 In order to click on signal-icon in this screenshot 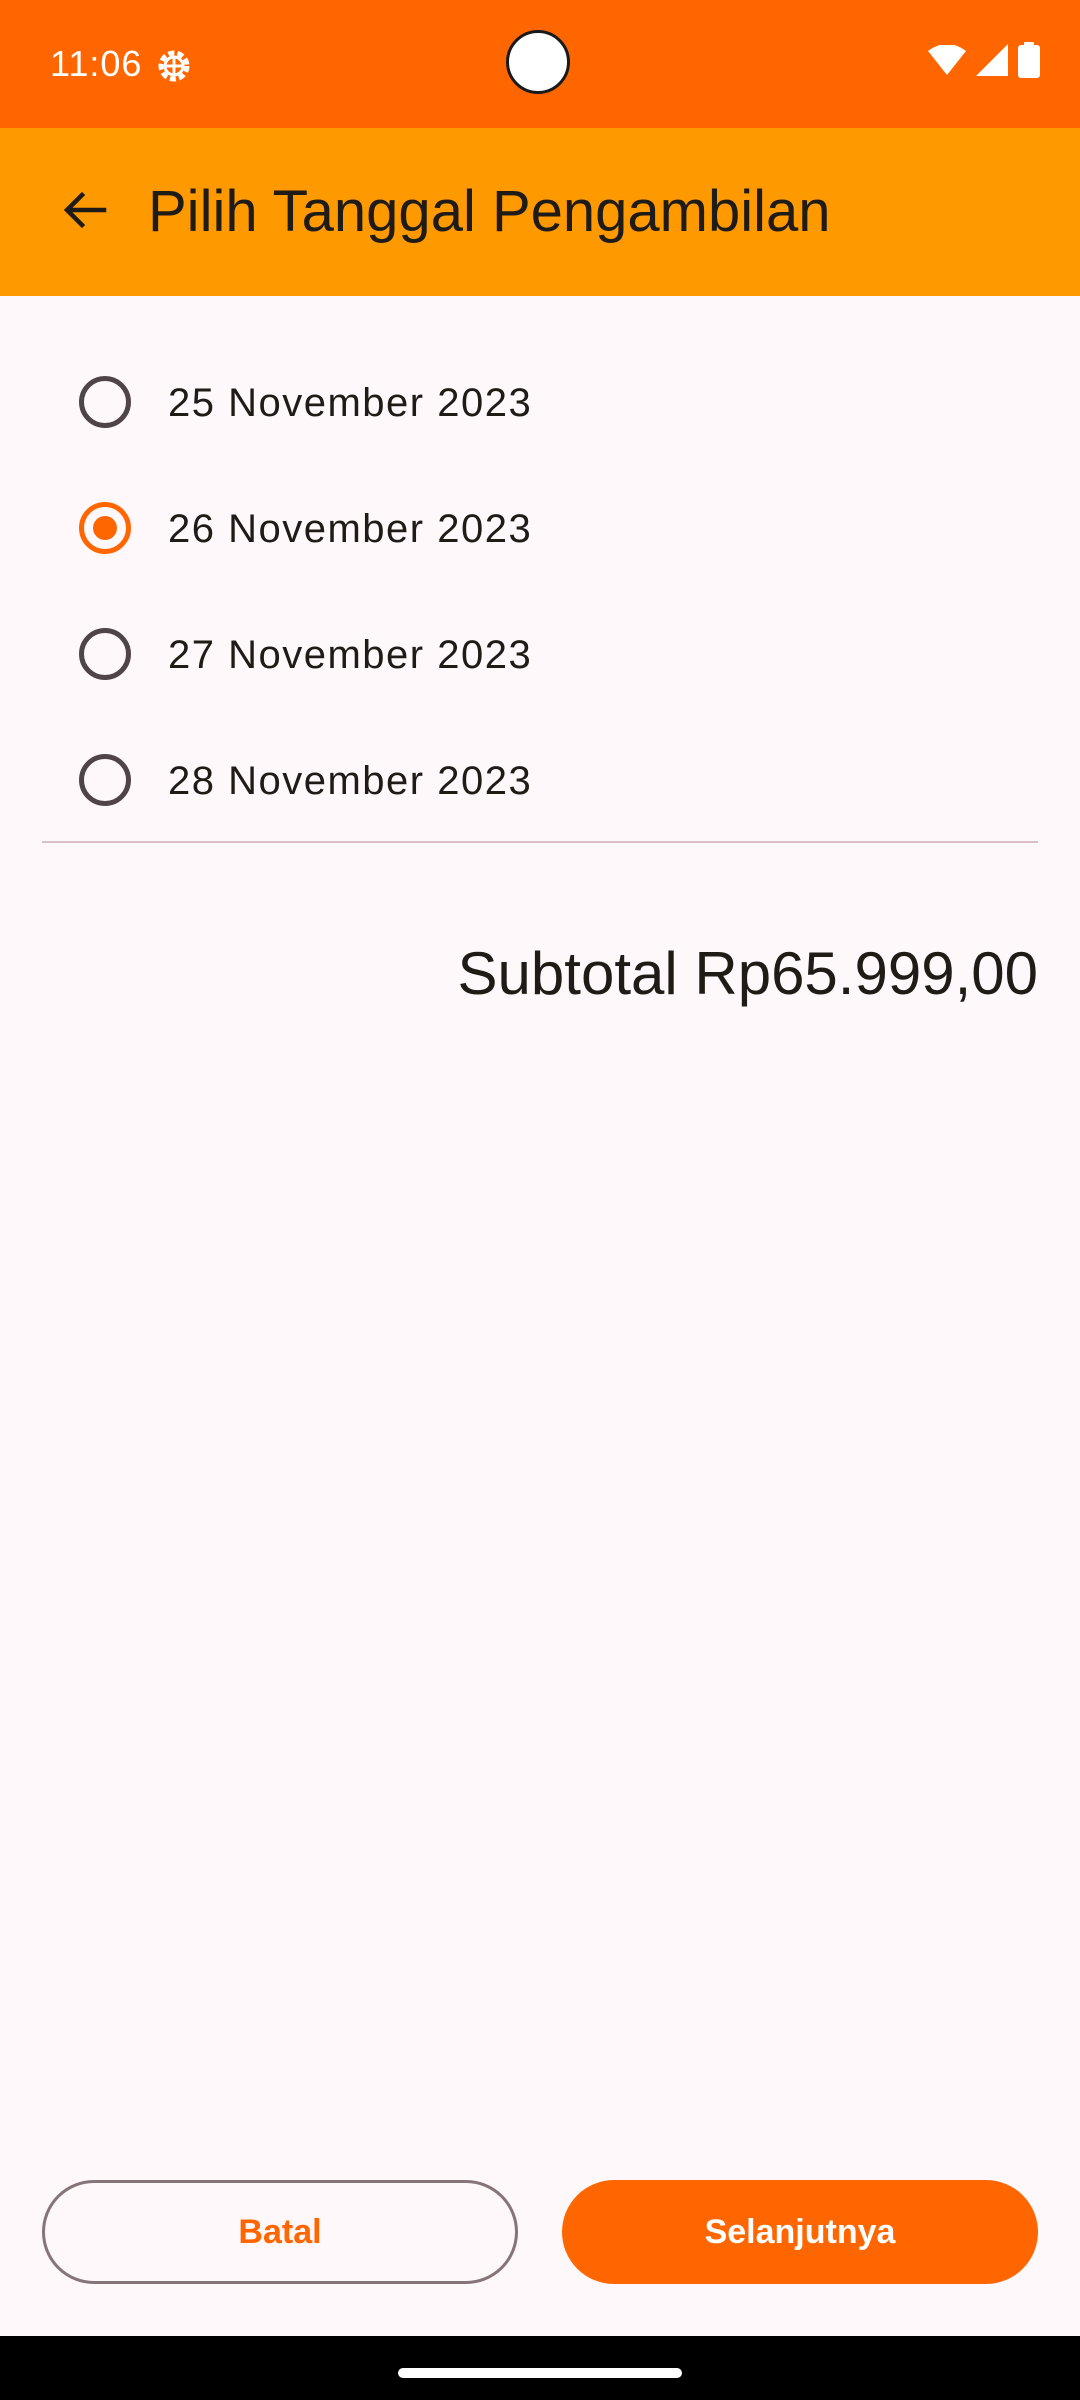, I will do `click(992, 62)`.